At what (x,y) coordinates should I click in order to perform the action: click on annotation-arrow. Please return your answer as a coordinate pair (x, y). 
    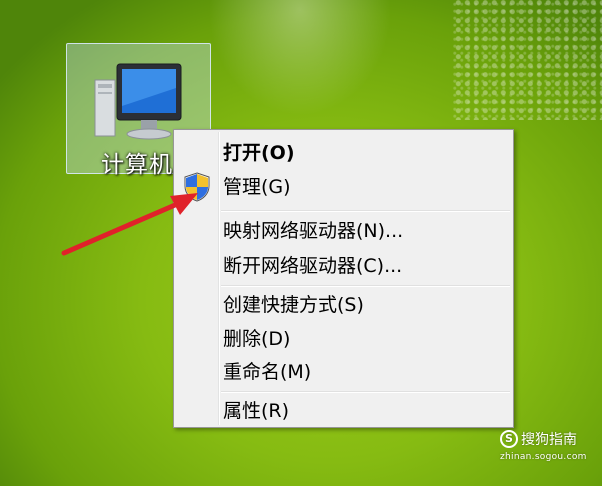
    Looking at the image, I should click on (129, 224).